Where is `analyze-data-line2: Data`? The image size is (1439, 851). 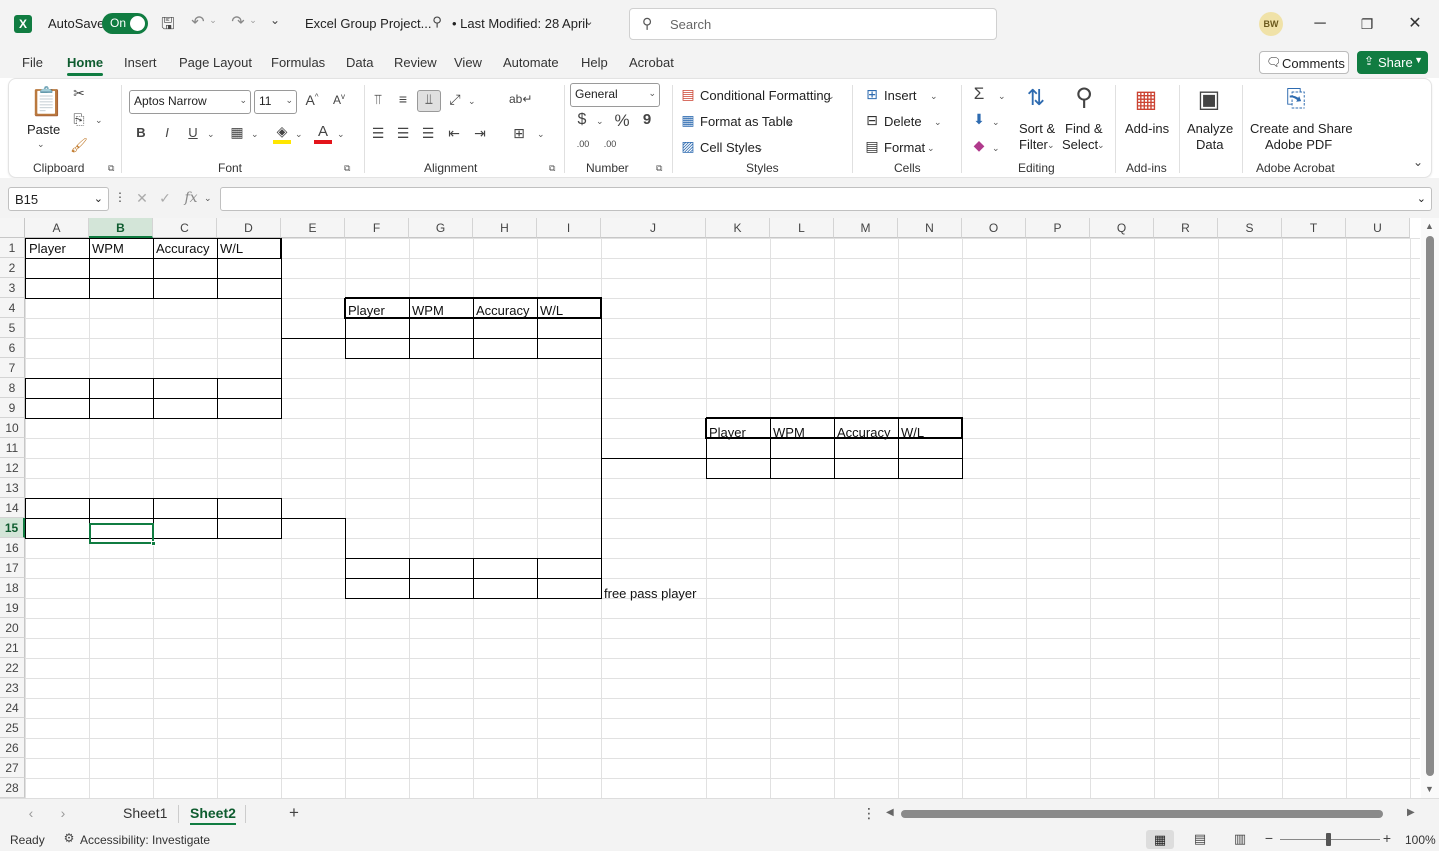 analyze-data-line2: Data is located at coordinates (1209, 144).